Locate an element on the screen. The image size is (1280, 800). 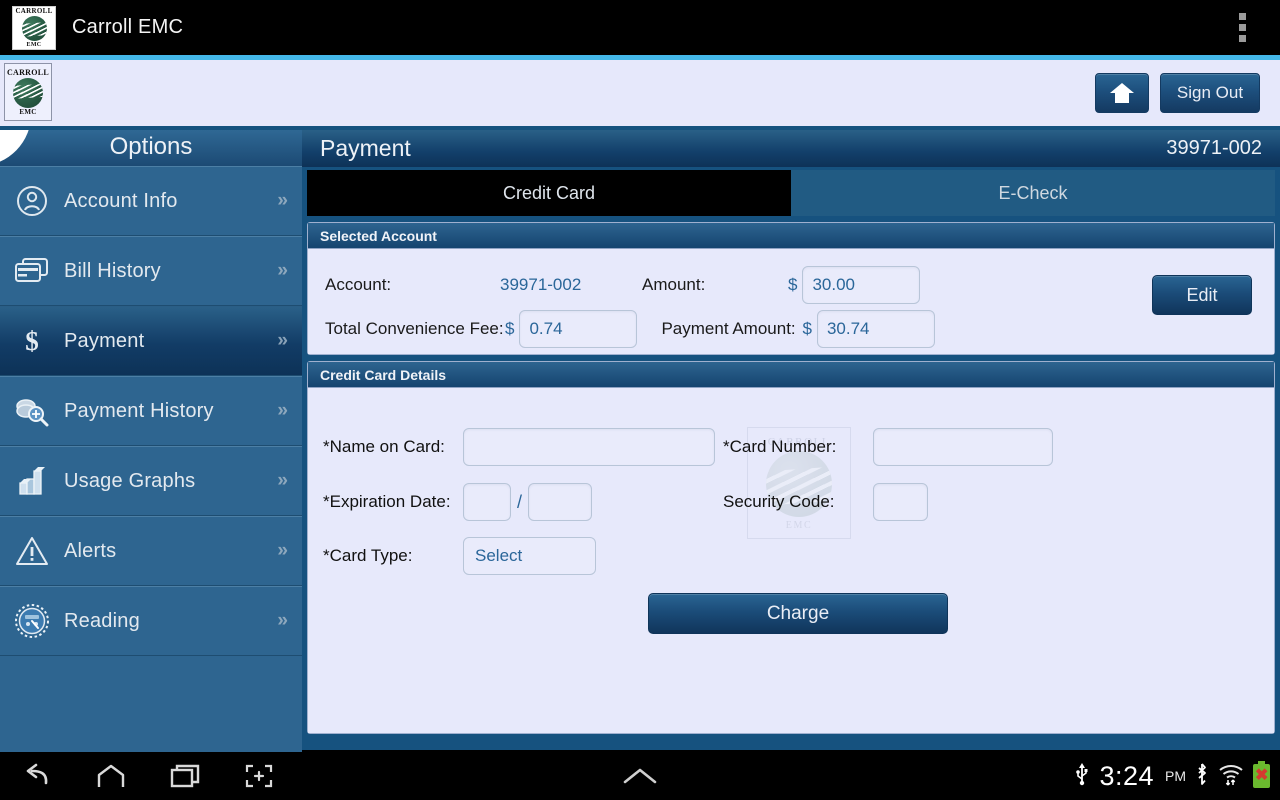
dollar-sign-icon: $ is located at coordinates (32, 341).